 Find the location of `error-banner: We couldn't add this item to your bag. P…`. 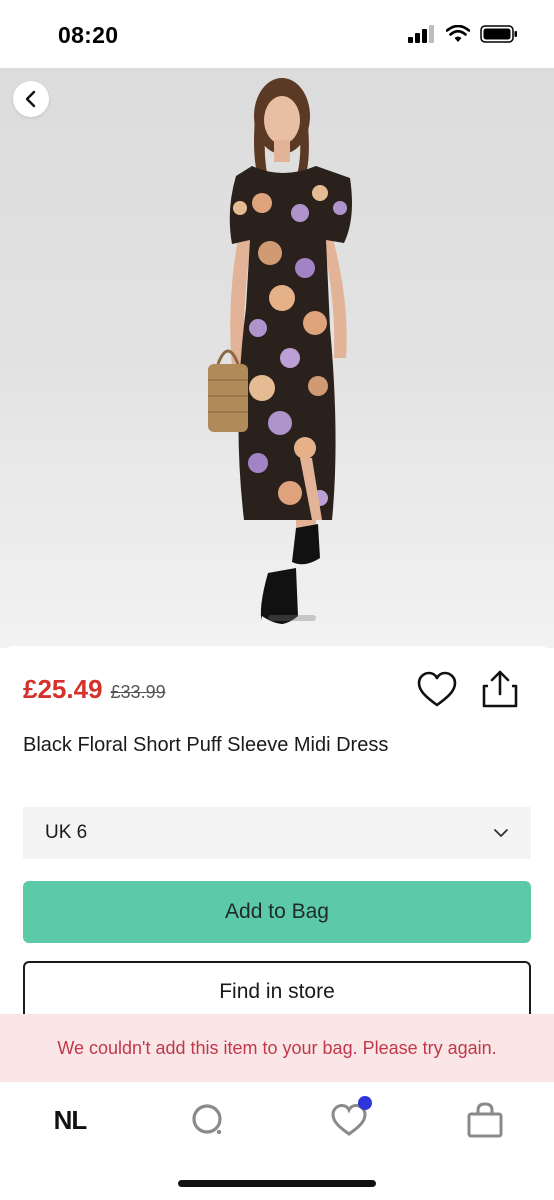

error-banner: We couldn't add this item to your bag. P… is located at coordinates (277, 1048).